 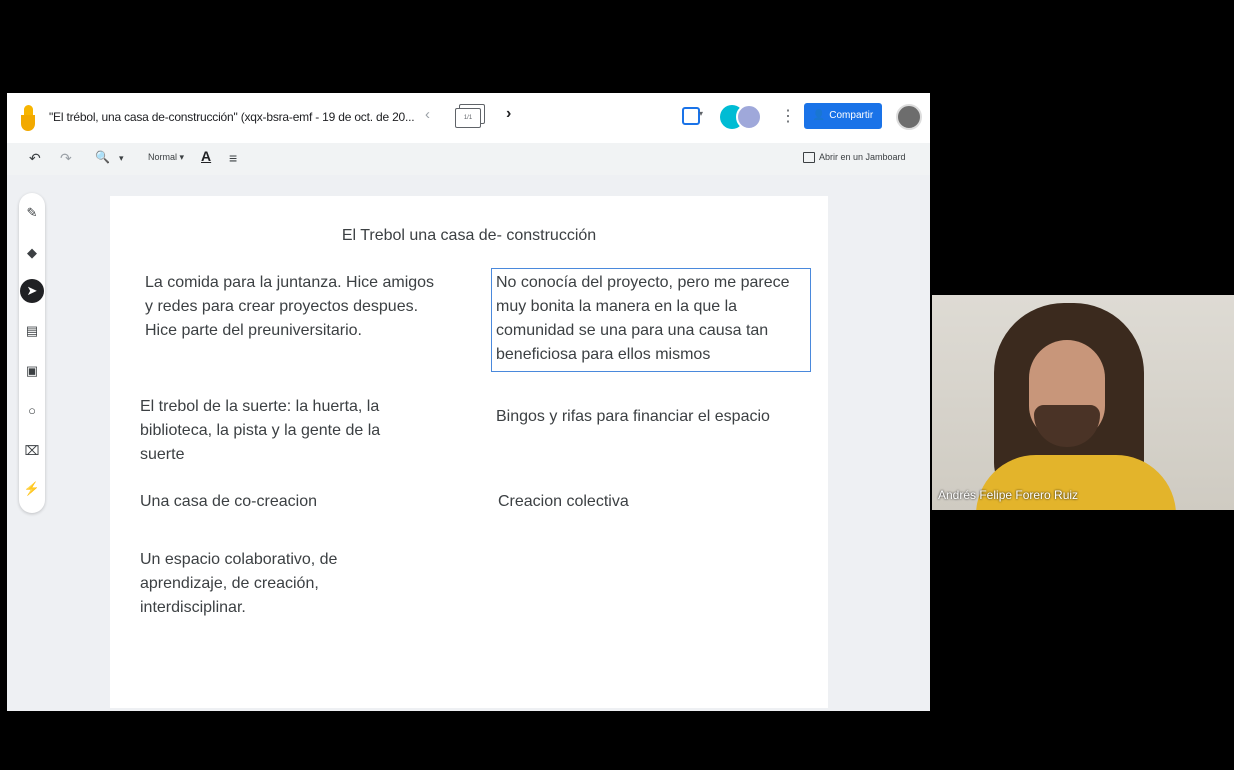 I want to click on collaborator-avatars, so click(x=743, y=117).